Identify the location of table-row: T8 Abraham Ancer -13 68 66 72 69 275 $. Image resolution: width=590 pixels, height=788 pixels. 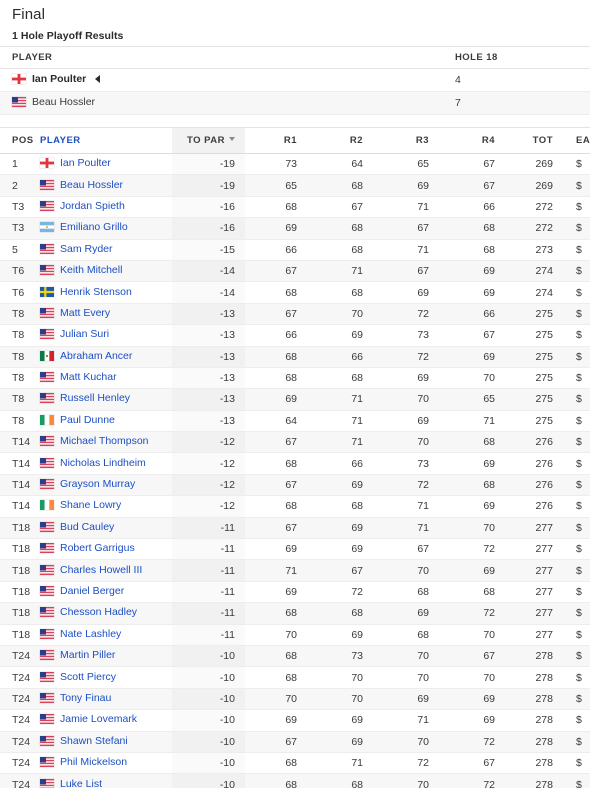
(295, 357).